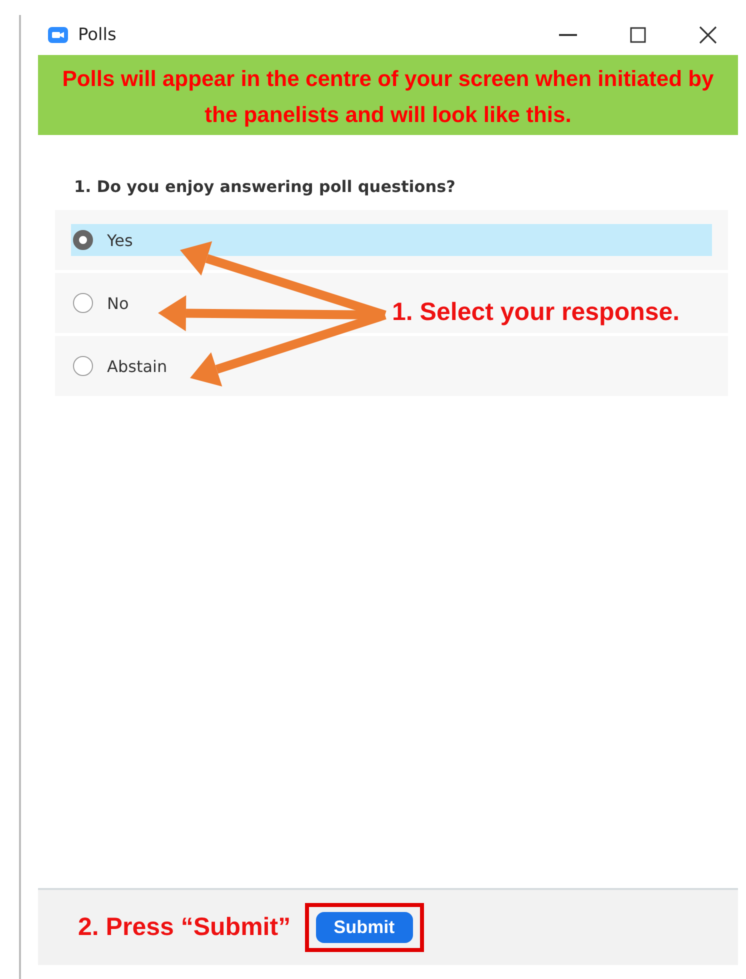  I want to click on window-title: Polls, so click(98, 35).